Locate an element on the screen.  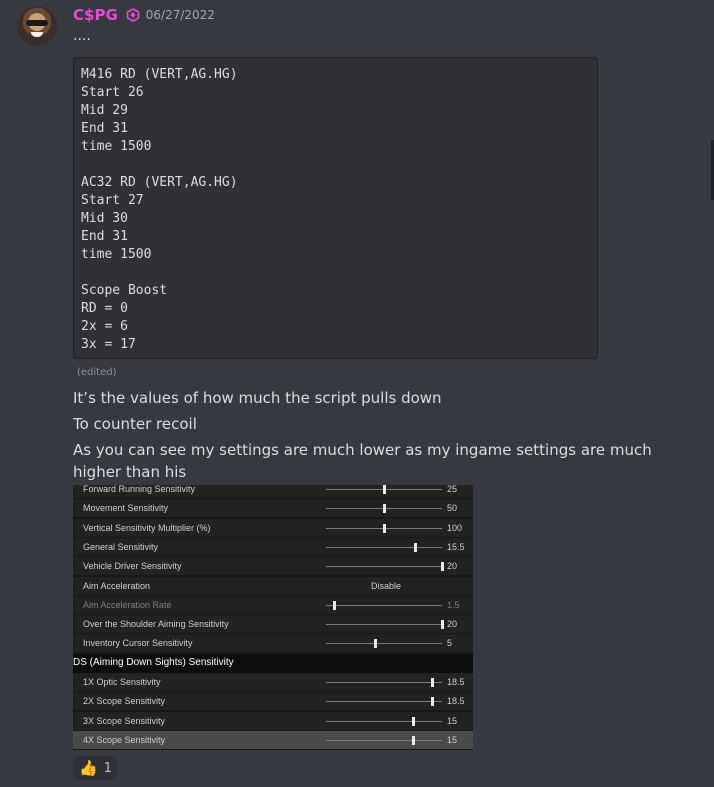
avatar-glasses is located at coordinates (37, 23).